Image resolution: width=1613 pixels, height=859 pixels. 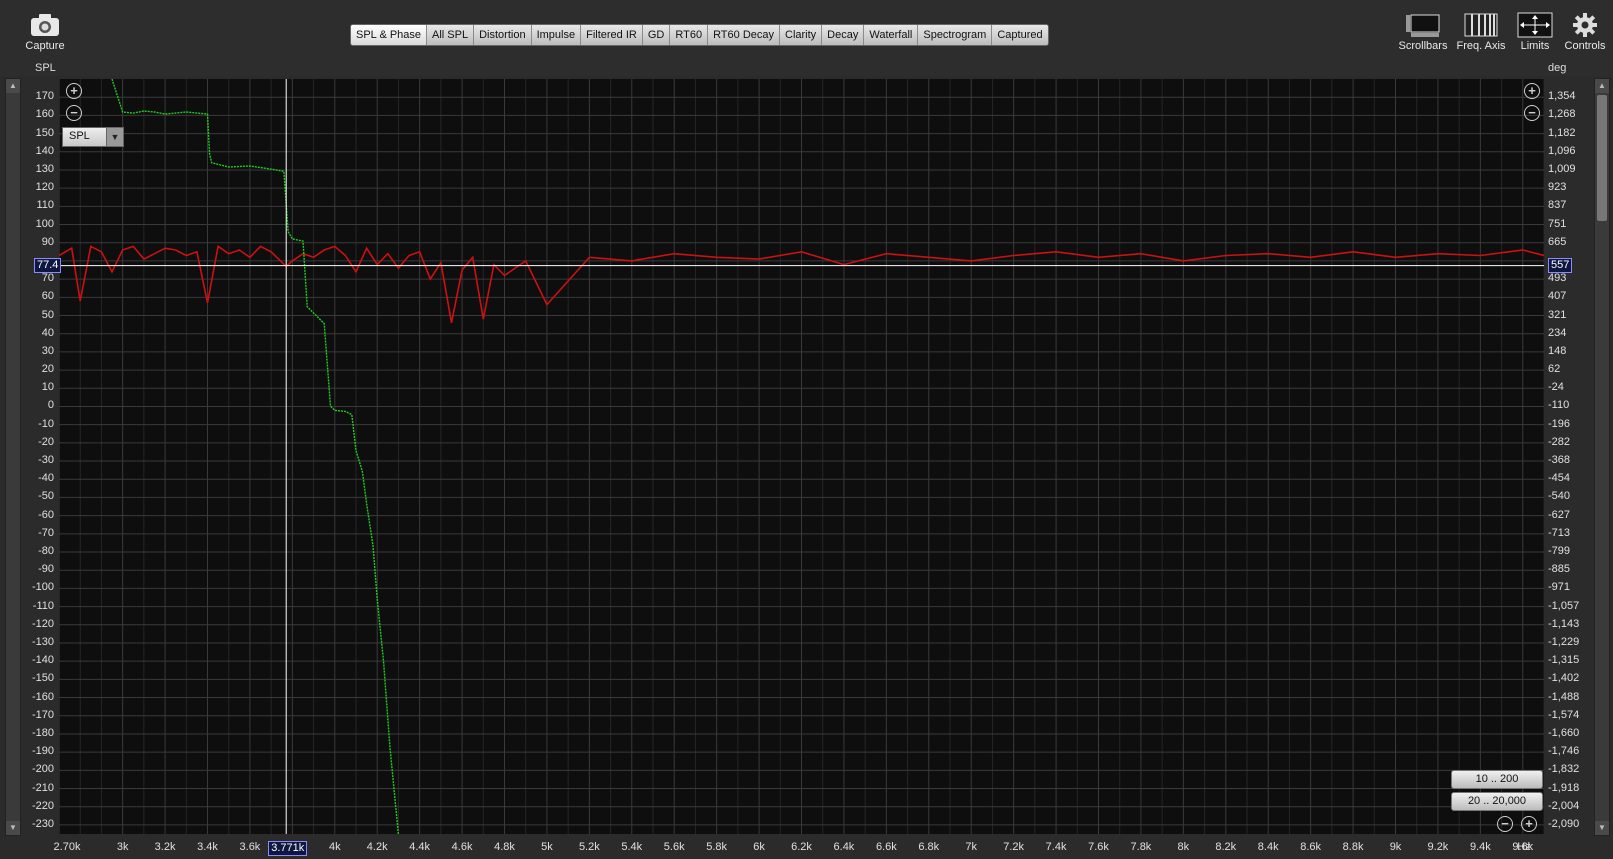 I want to click on scrollbars-button: Scrollbars, so click(x=1423, y=31).